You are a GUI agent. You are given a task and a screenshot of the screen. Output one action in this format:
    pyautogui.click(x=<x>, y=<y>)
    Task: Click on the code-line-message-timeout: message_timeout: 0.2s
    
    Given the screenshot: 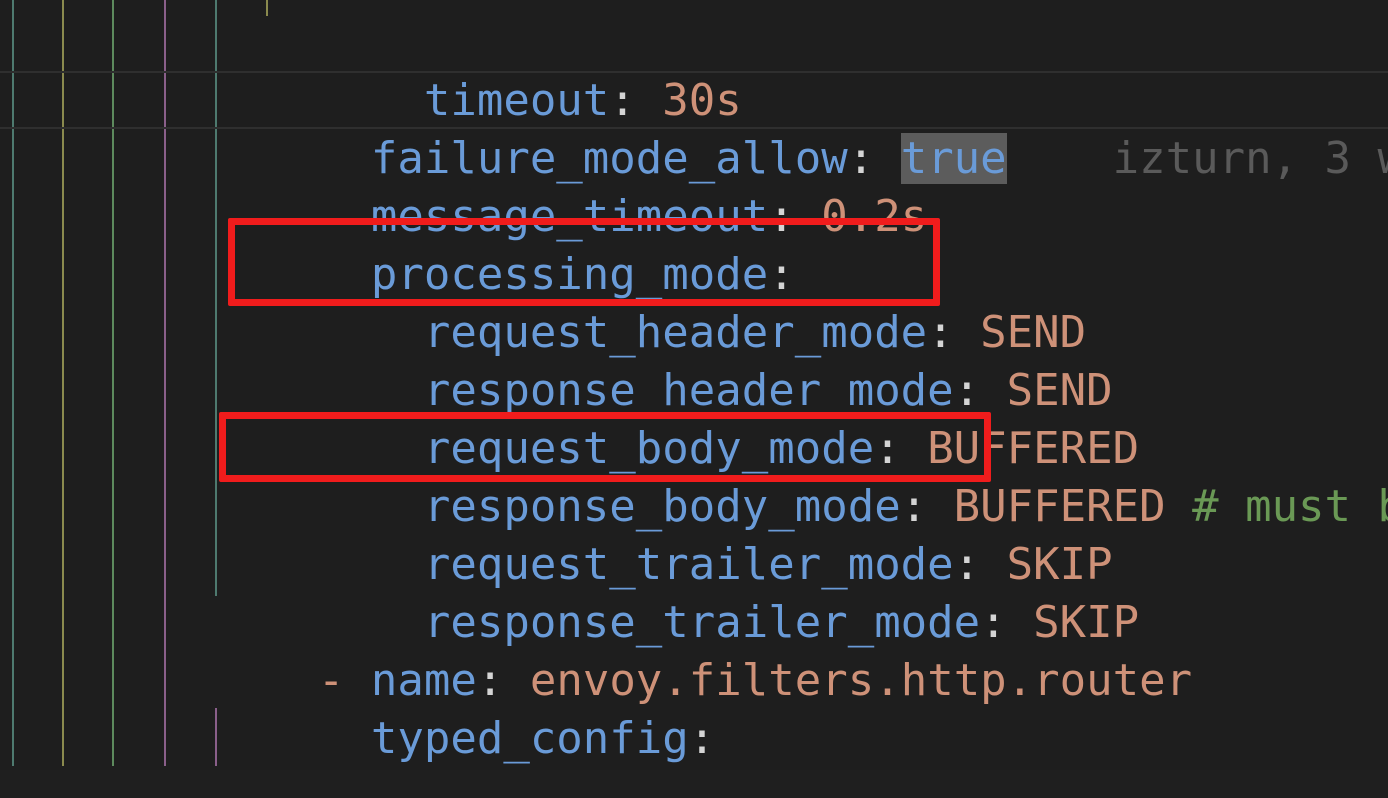 What is the action you would take?
    pyautogui.click(x=694, y=186)
    